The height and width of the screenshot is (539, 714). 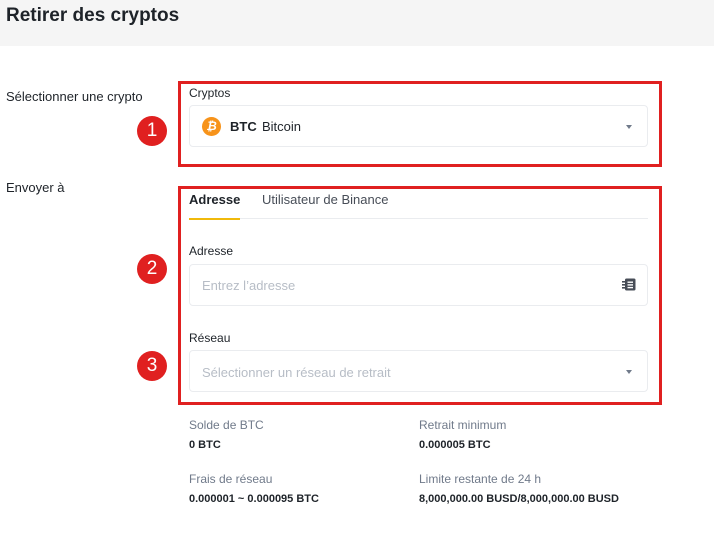 What do you see at coordinates (480, 479) in the screenshot?
I see `daily-limit-label: Limite restante de 24 h` at bounding box center [480, 479].